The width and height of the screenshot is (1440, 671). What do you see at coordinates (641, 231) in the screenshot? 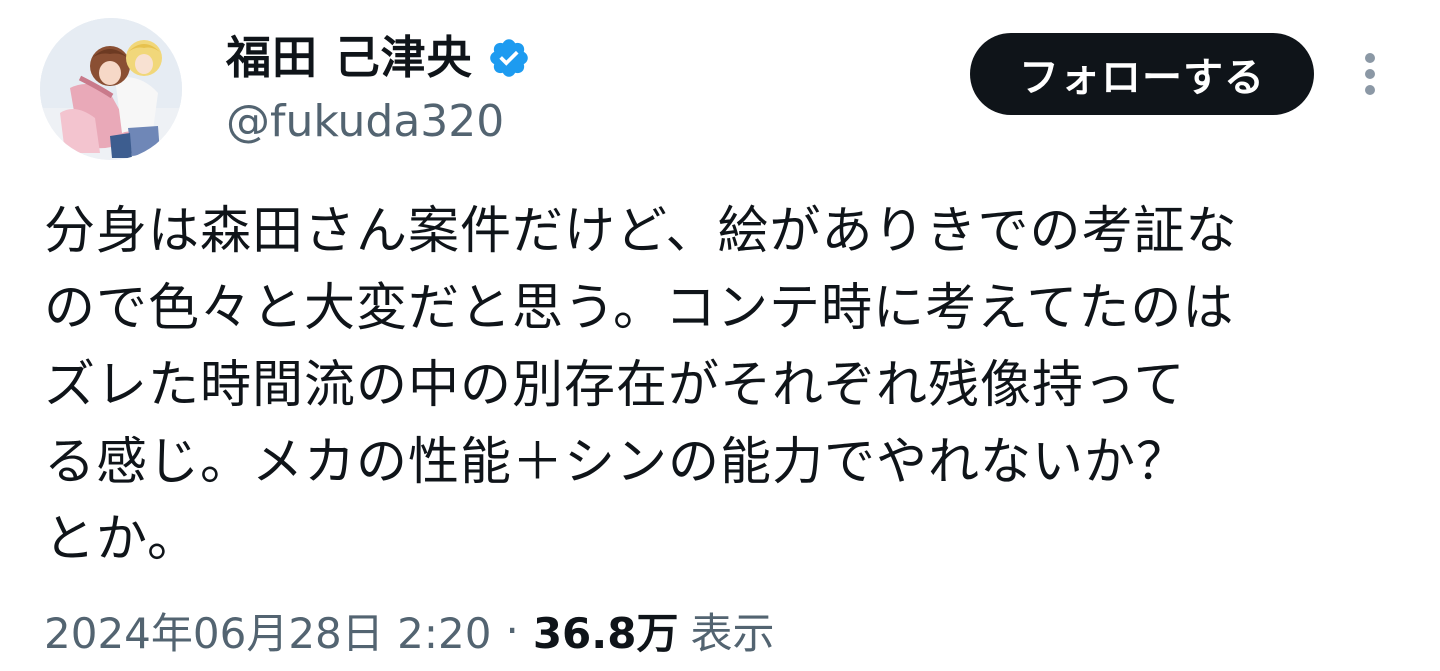
I see `tweet-text-line: 分身は森田さん案件だけど、絵がありきでの考証な` at bounding box center [641, 231].